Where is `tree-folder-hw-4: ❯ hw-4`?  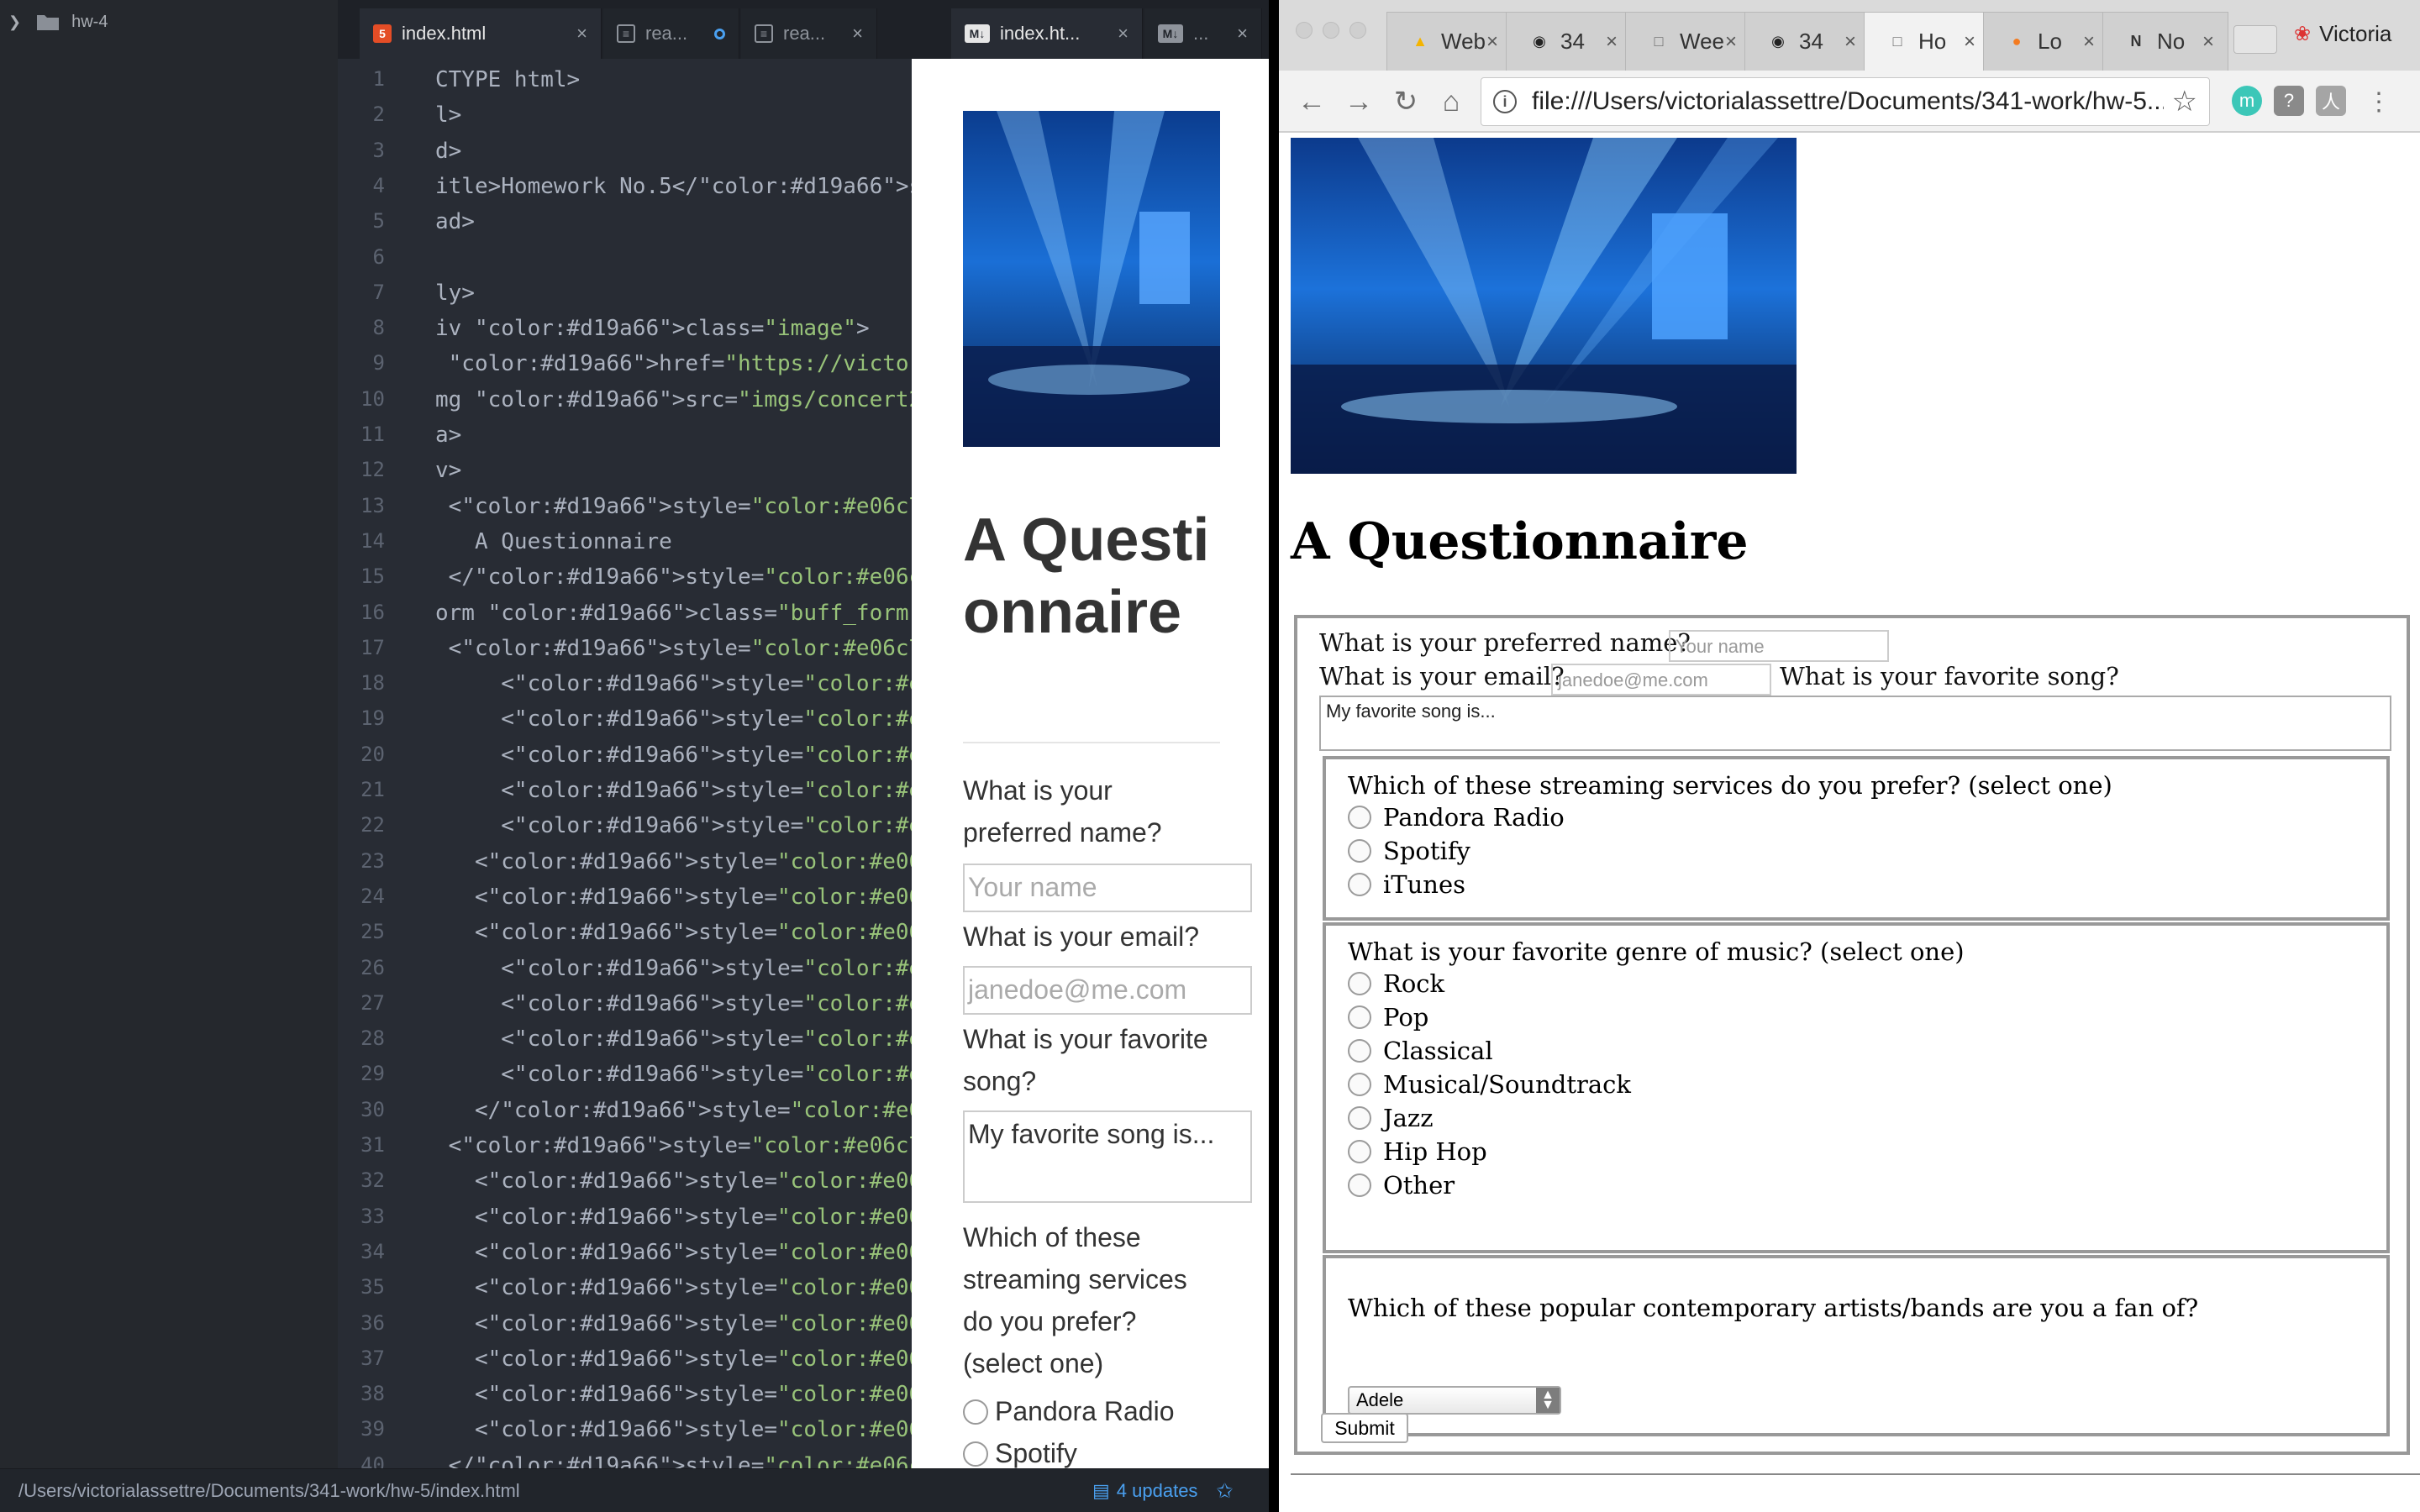 tree-folder-hw-4: ❯ hw-4 is located at coordinates (54, 21).